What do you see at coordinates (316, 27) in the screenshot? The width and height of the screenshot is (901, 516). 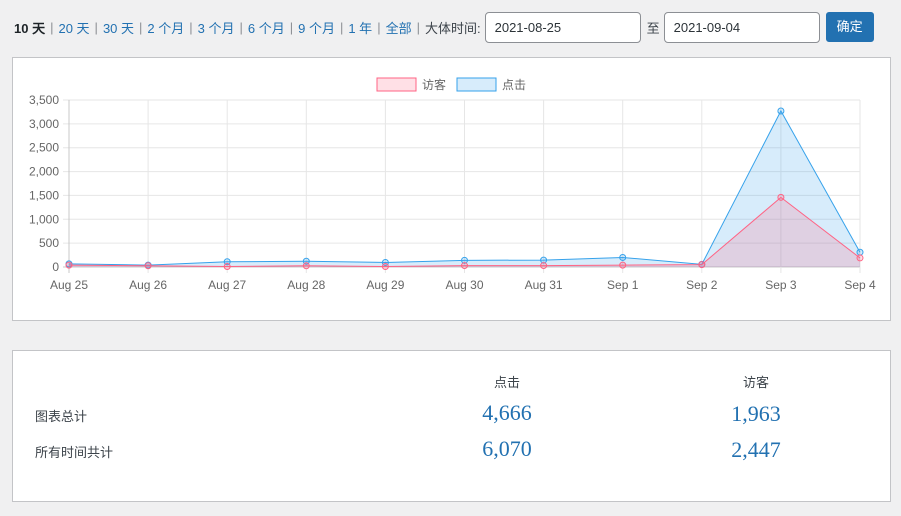 I see `range-9-months: 9 个月` at bounding box center [316, 27].